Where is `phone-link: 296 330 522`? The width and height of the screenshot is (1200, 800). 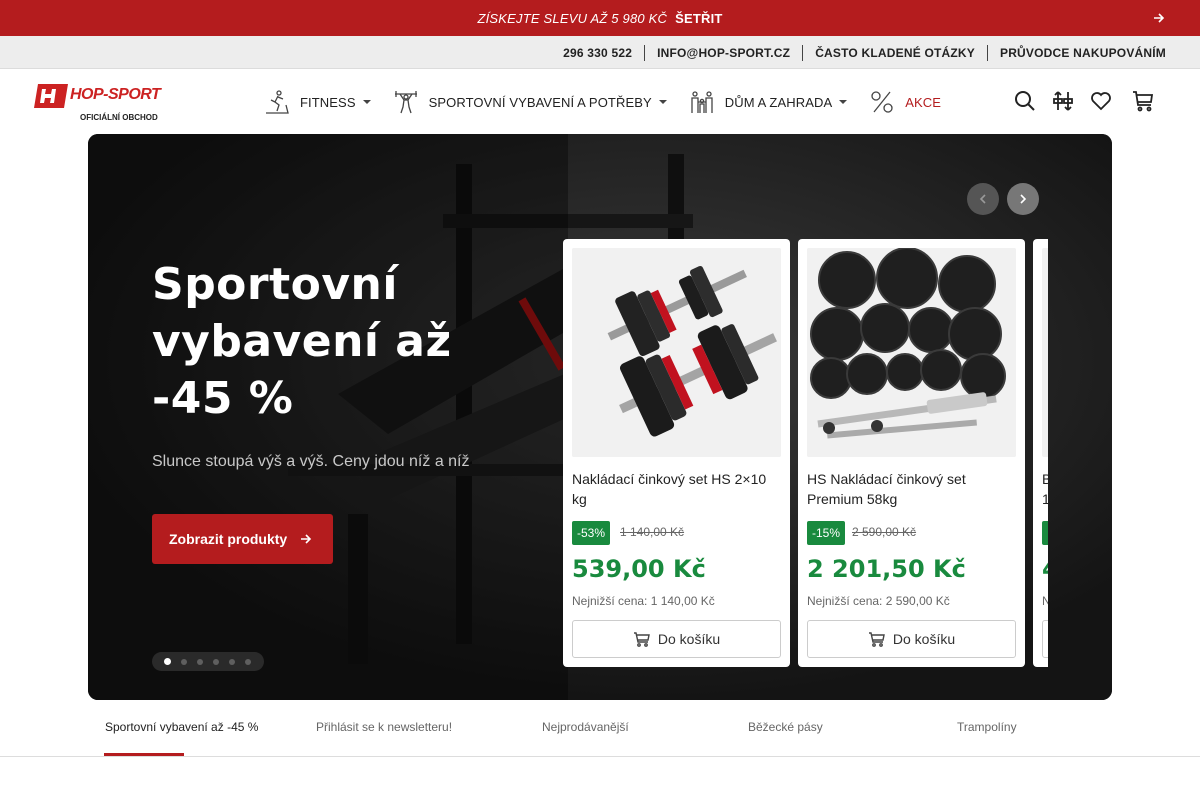
phone-link: 296 330 522 is located at coordinates (597, 53).